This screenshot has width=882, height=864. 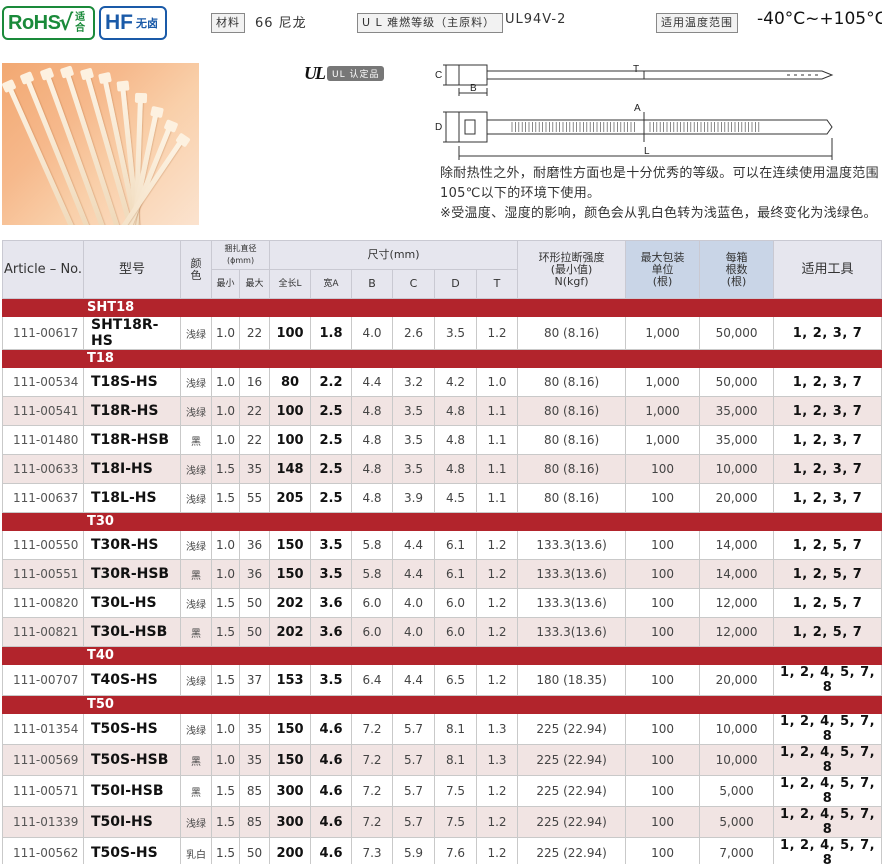 What do you see at coordinates (132, 269) in the screenshot?
I see `header-model: 型号` at bounding box center [132, 269].